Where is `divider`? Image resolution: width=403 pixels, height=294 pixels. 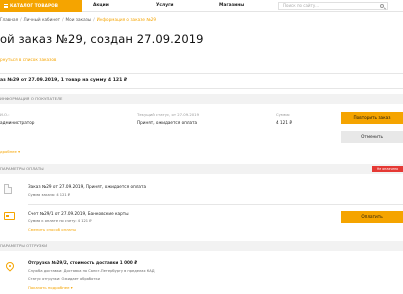 divider is located at coordinates (215, 204).